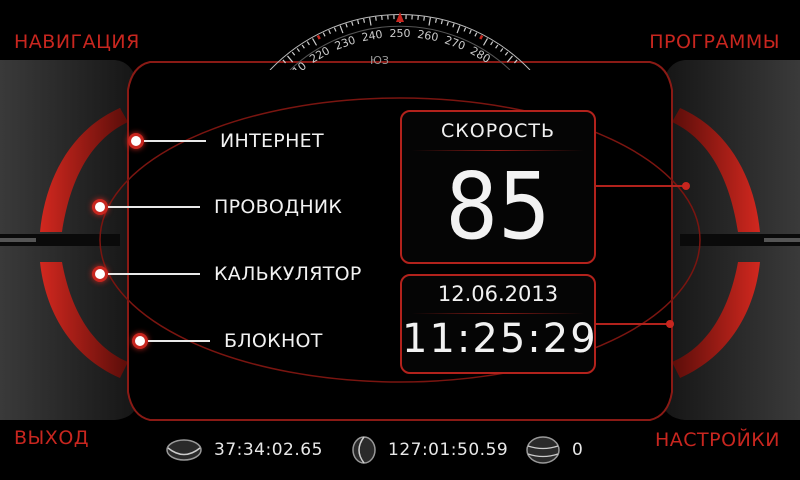 This screenshot has height=480, width=800. I want to click on menu-item-label: ИНТЕРНЕТ, so click(272, 141).